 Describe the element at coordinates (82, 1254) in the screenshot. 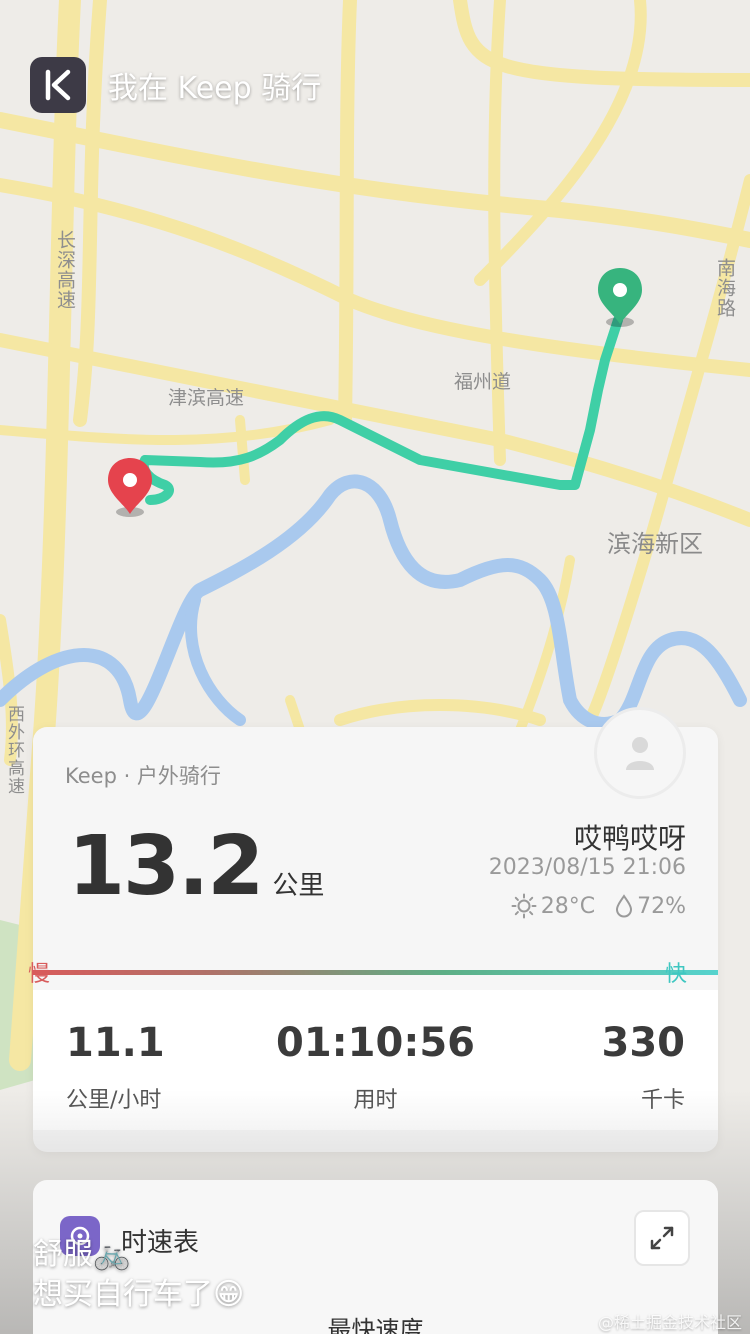

I see `caption-line-1: 舒服🚲` at that location.